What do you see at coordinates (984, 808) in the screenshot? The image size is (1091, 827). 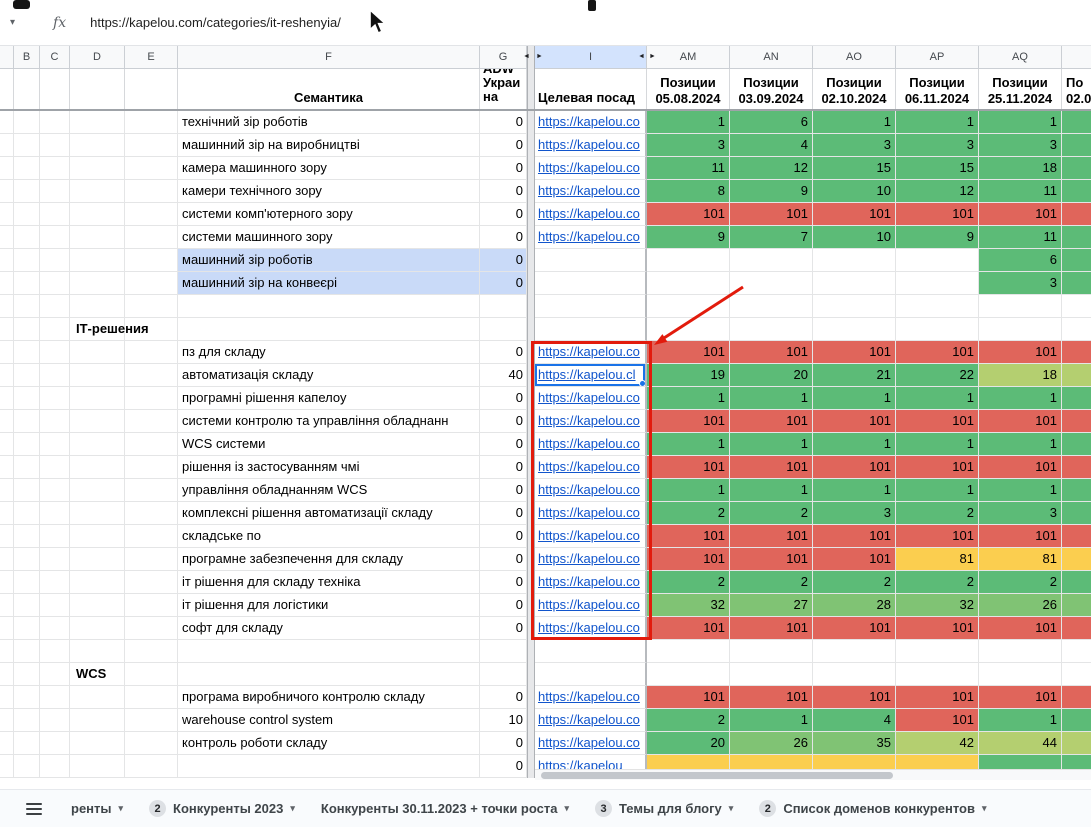 I see `chevron-down-icon: ▾` at bounding box center [984, 808].